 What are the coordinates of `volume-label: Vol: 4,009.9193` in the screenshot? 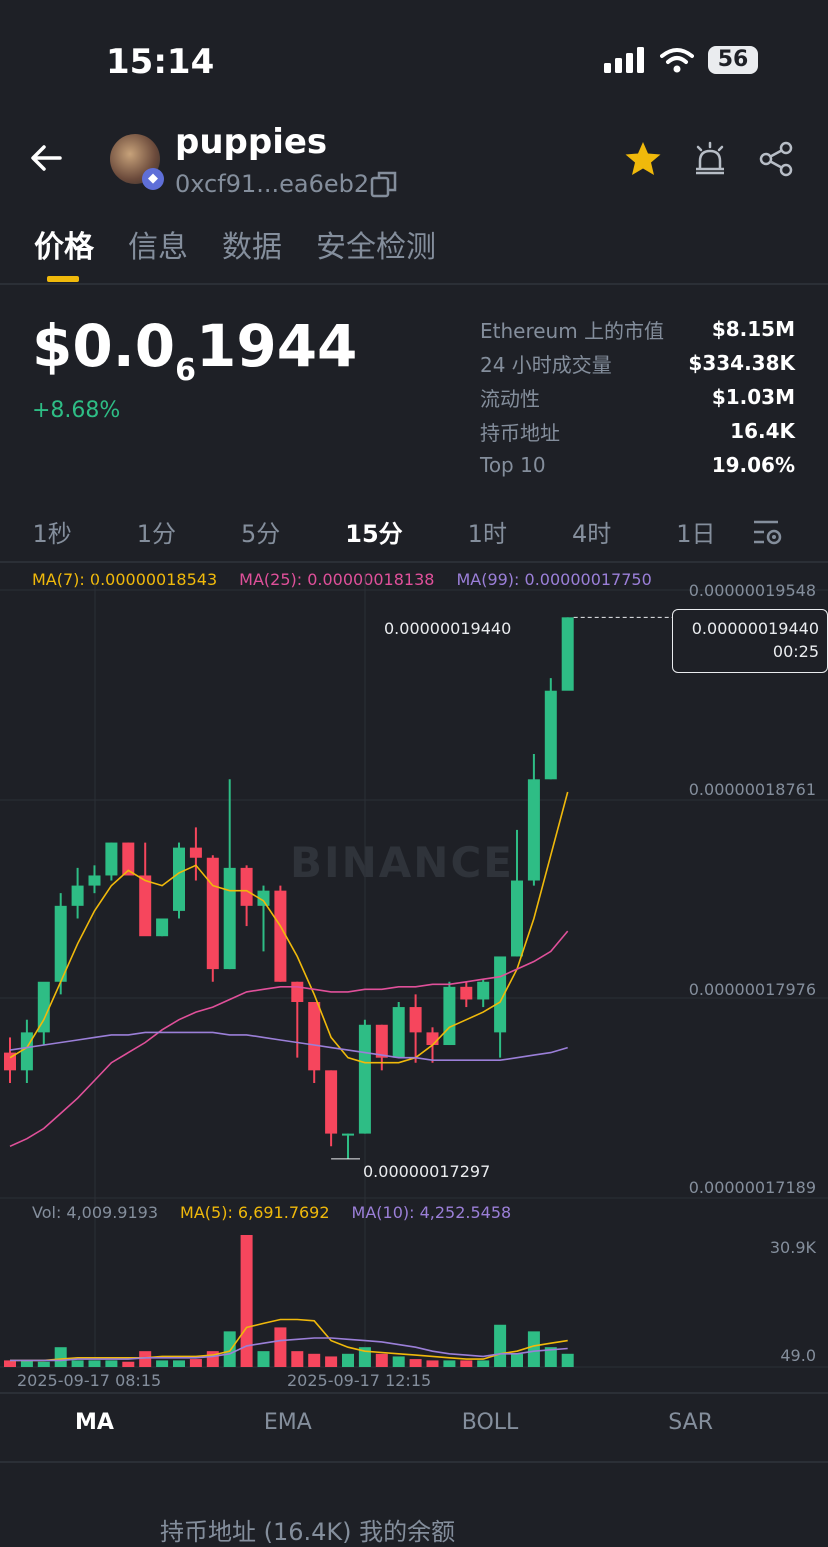 It's located at (95, 1212).